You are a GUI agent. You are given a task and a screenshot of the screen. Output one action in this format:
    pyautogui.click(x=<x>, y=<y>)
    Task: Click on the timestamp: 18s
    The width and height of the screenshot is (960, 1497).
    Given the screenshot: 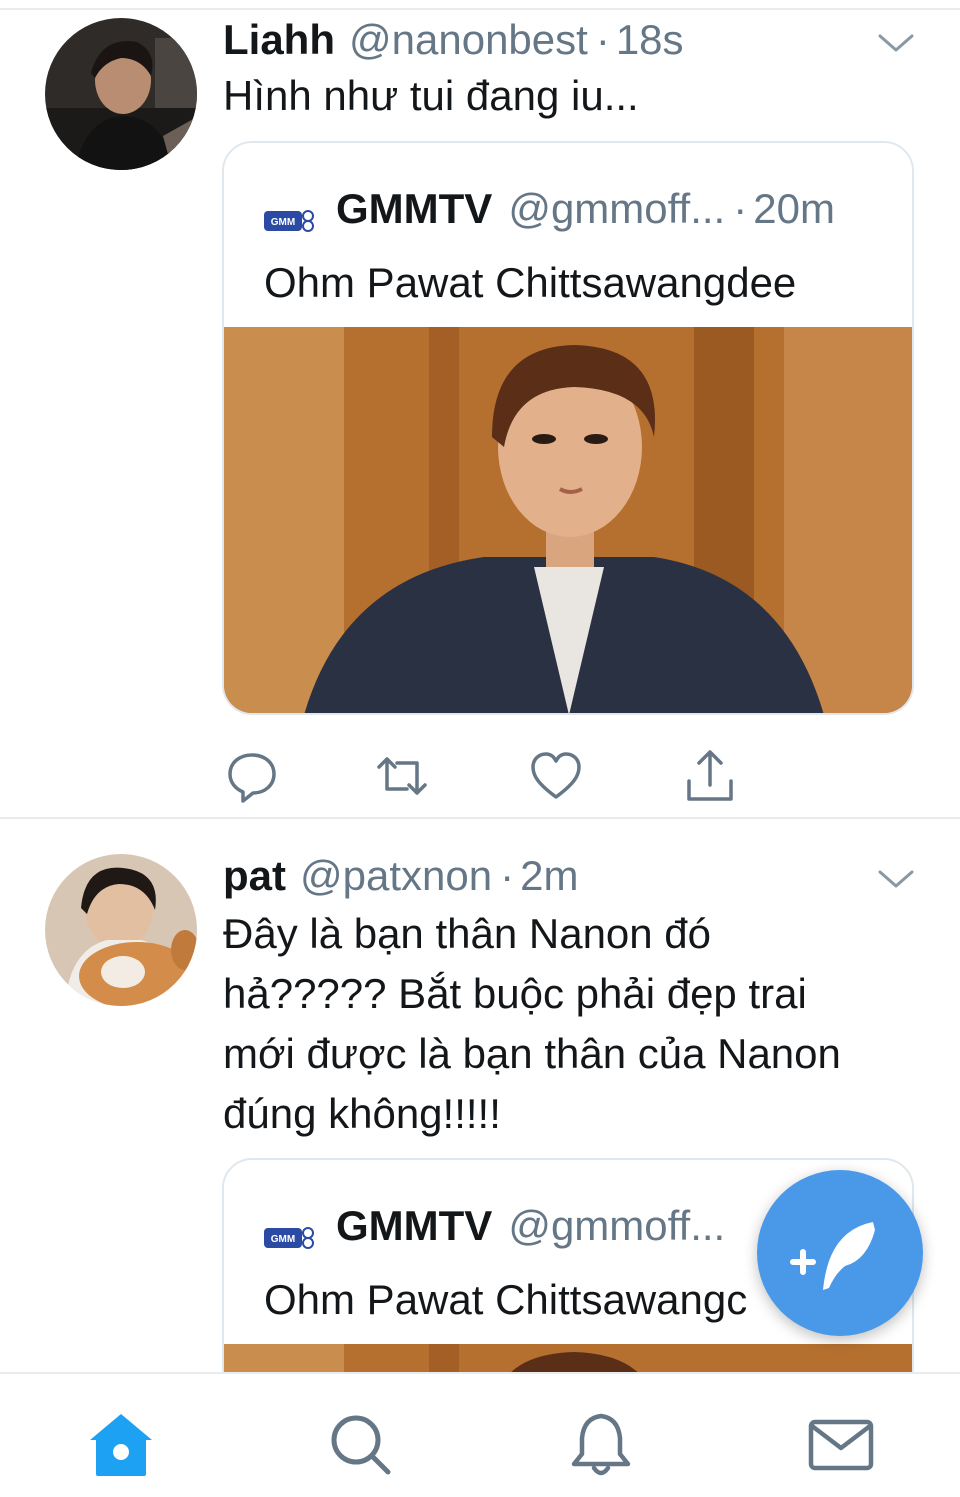 What is the action you would take?
    pyautogui.click(x=650, y=40)
    